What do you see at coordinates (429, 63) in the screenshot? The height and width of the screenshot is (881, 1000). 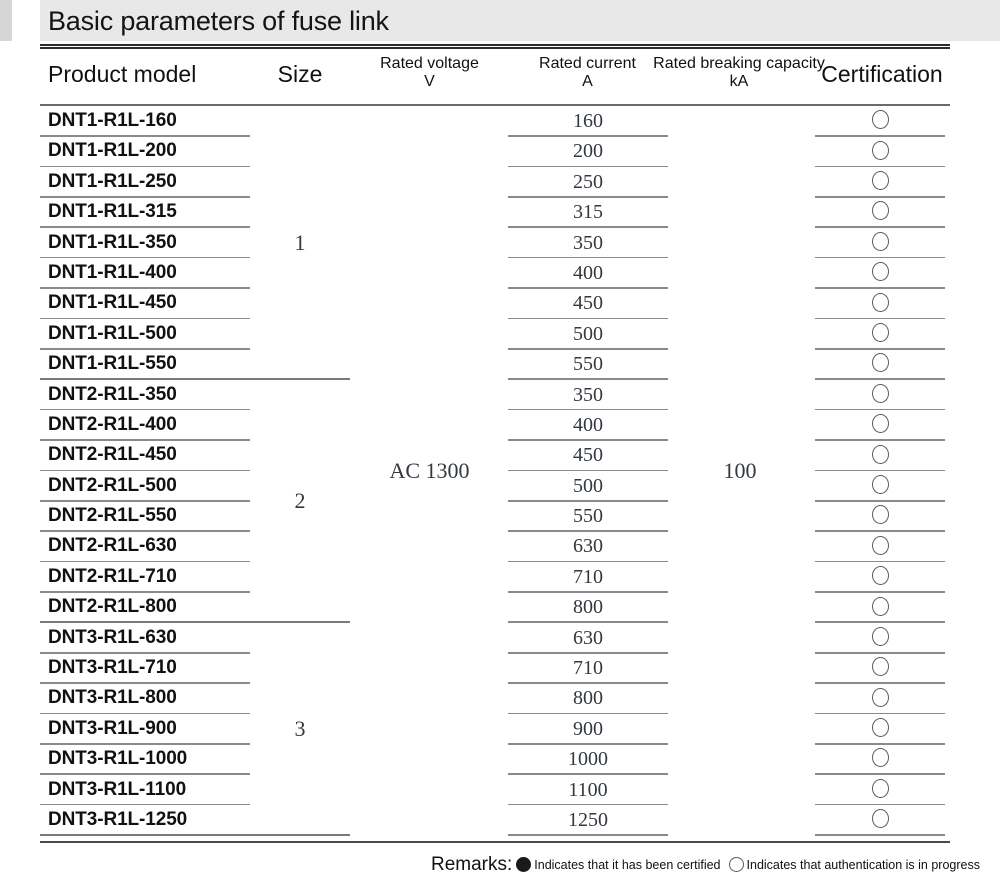 I see `column-header-rated-voltage-label: Rated voltage` at bounding box center [429, 63].